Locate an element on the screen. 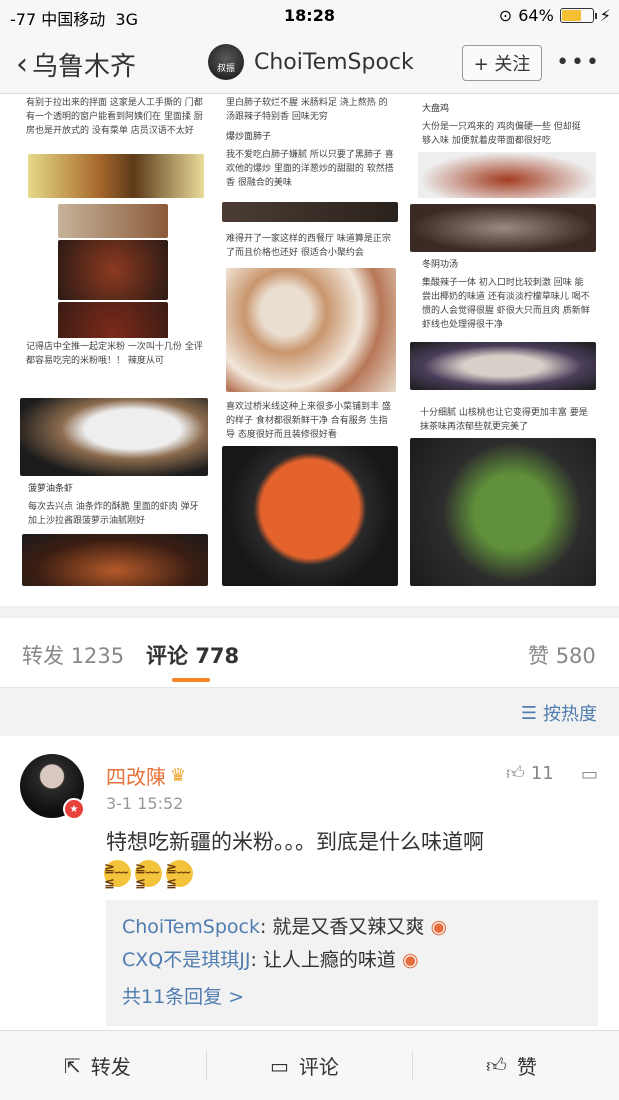  bottom-action-bar: ⇱ 转发 ▭ 评论 👍︎ 赞 is located at coordinates (309, 1065).